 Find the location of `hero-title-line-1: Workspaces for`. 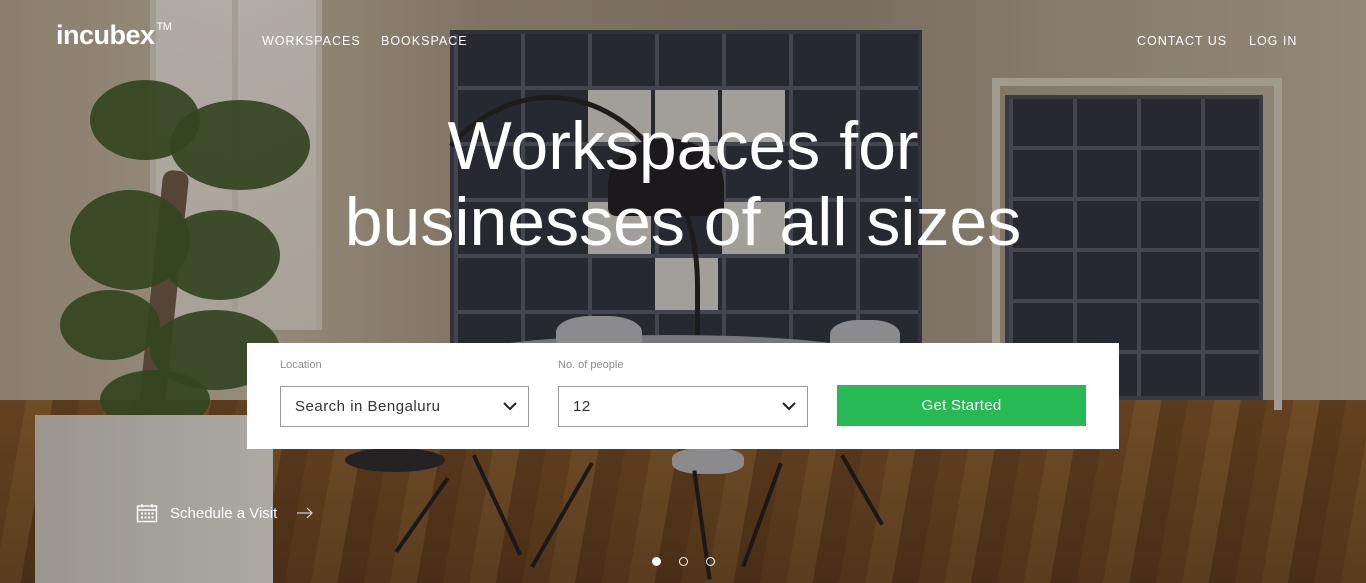

hero-title-line-1: Workspaces for is located at coordinates (683, 146).